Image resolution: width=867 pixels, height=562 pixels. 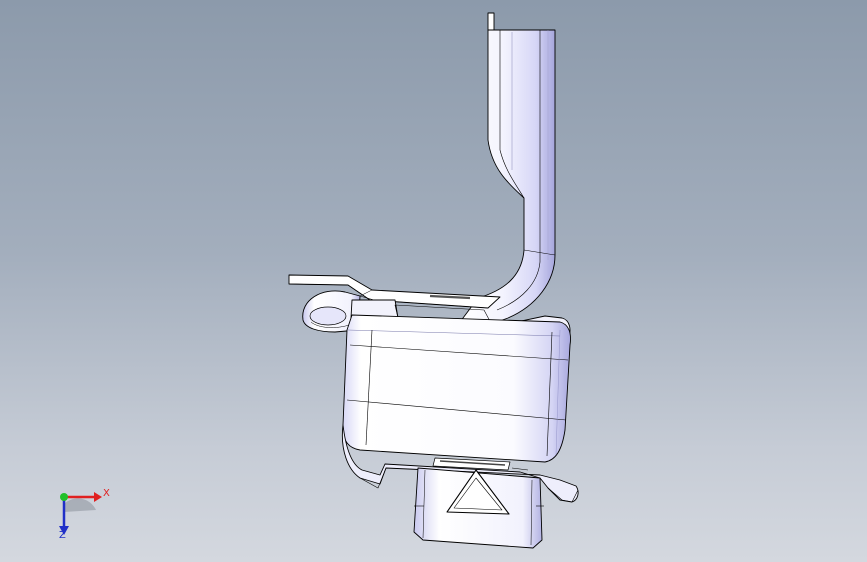 What do you see at coordinates (507, 178) in the screenshot?
I see `arm-strip` at bounding box center [507, 178].